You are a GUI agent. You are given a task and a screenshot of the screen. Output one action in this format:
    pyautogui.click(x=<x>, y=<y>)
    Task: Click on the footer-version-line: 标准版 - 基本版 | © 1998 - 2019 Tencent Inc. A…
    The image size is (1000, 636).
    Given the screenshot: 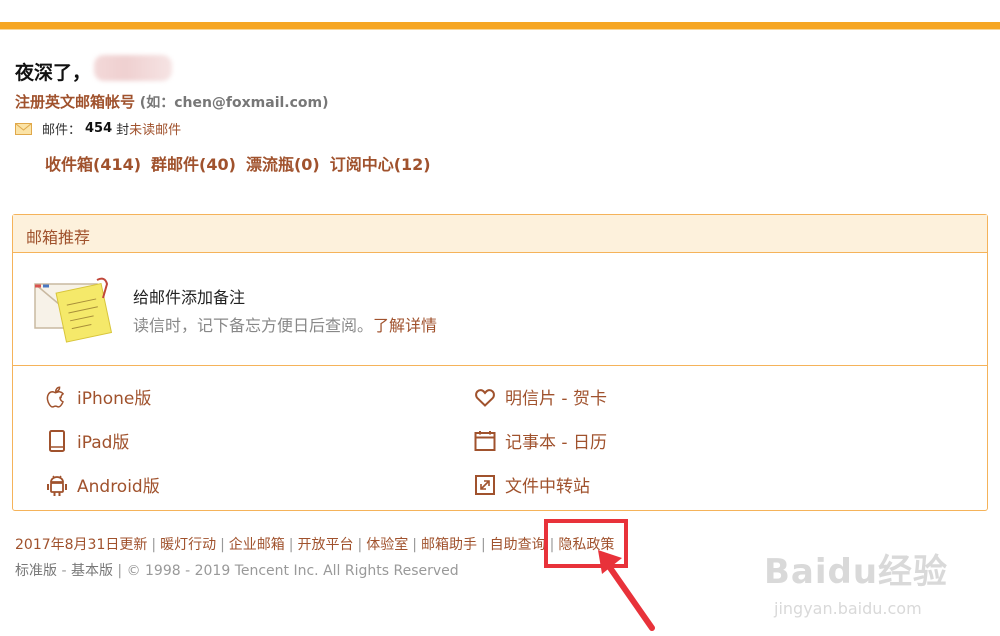 What is the action you would take?
    pyautogui.click(x=237, y=570)
    